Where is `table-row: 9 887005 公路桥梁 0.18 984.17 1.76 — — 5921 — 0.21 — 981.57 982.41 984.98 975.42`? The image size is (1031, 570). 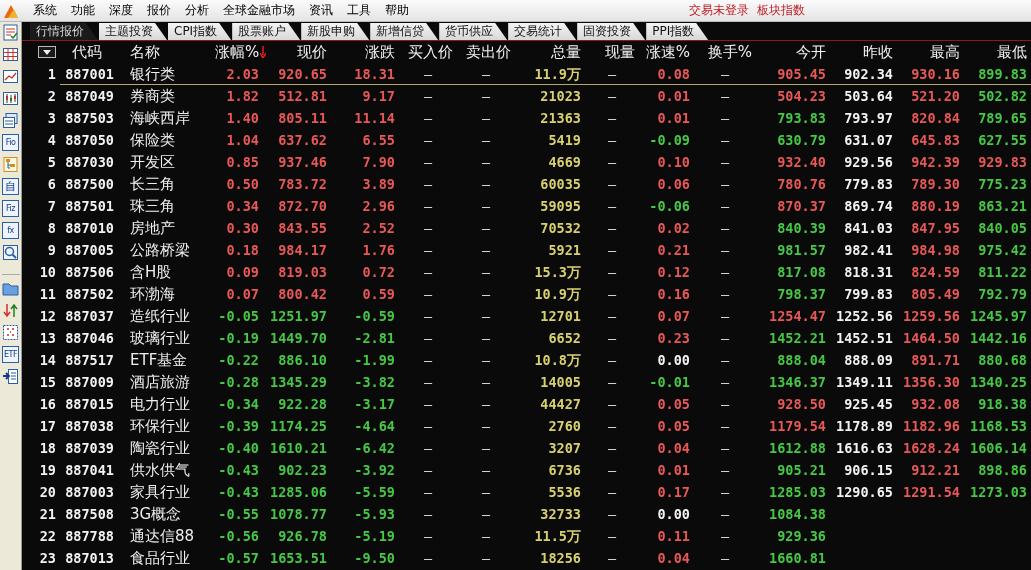
table-row: 9 887005 公路桥梁 0.18 984.17 1.76 — — 5921 — 0.21 — 981.57 982.41 984.98 975.42 is located at coordinates (526, 250).